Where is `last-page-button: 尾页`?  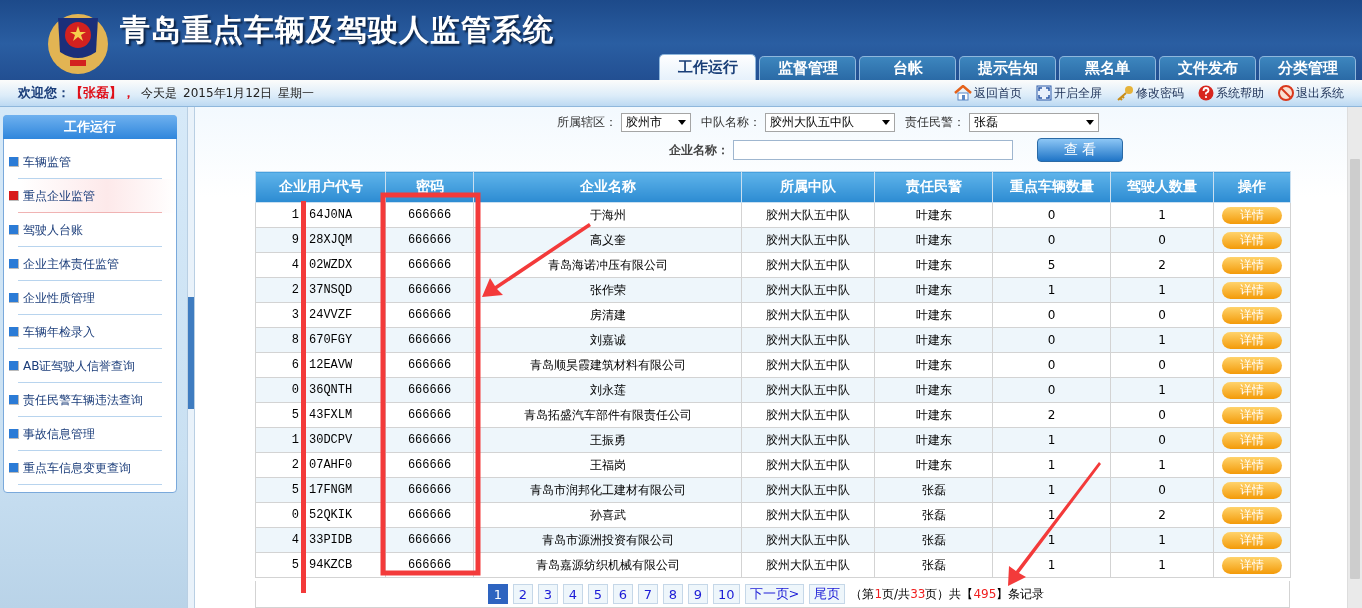
last-page-button: 尾页 is located at coordinates (827, 594).